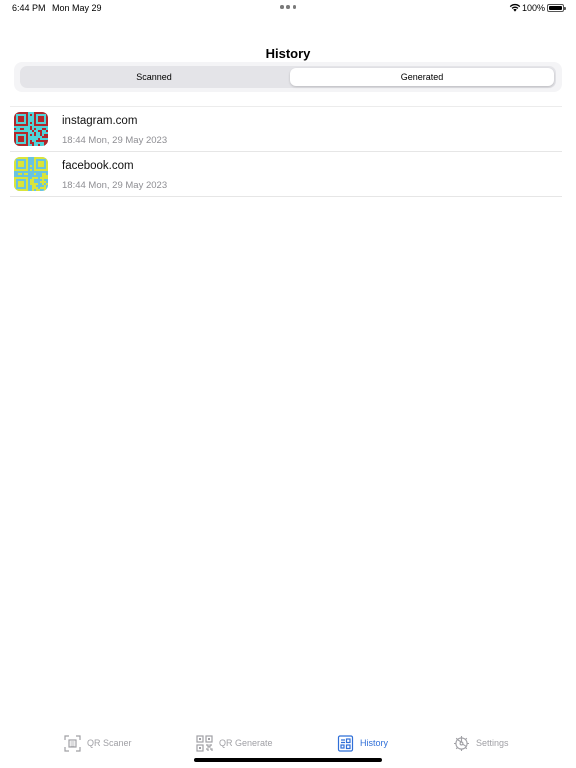 The width and height of the screenshot is (576, 768). Describe the element at coordinates (515, 7) in the screenshot. I see `wifi-icon` at that location.